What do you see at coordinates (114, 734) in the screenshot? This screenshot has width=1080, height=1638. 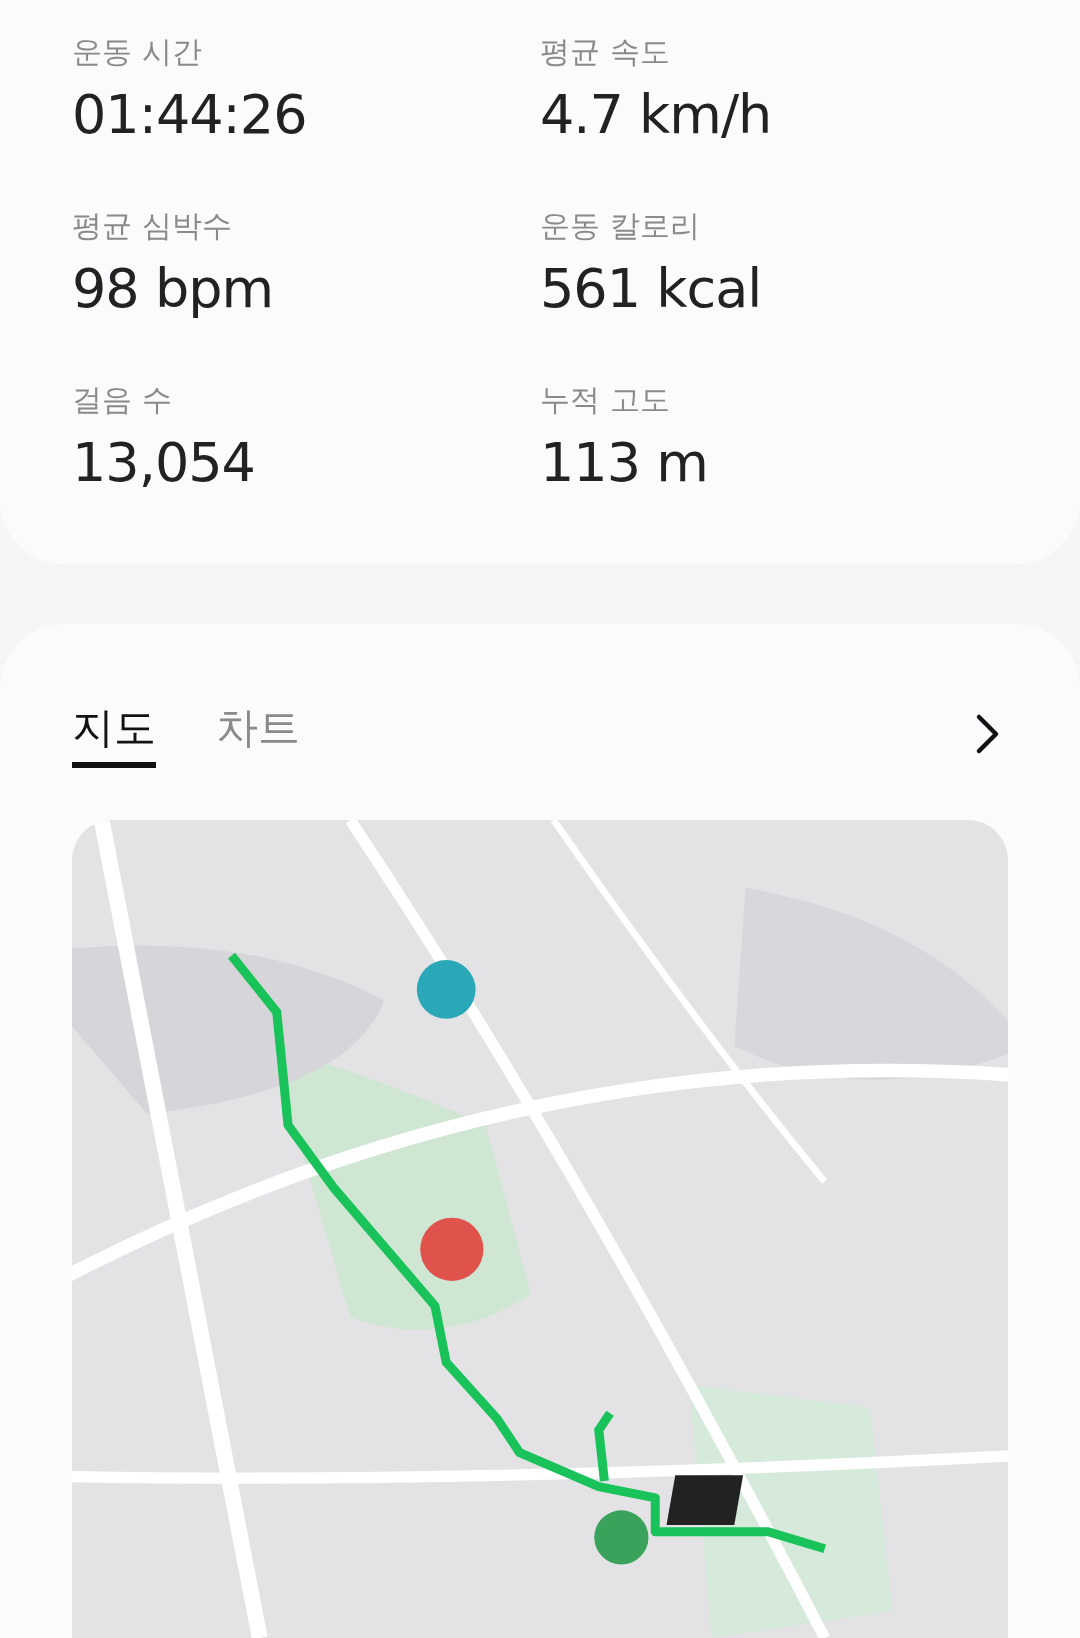 I see `tab: 지도` at bounding box center [114, 734].